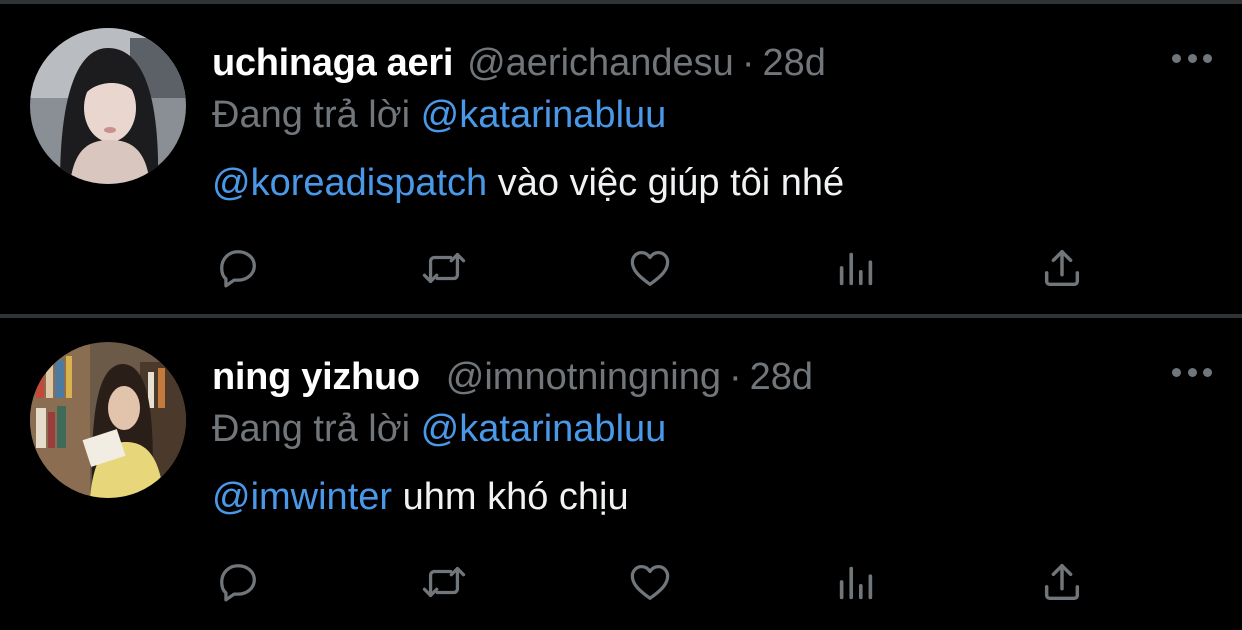 This screenshot has width=1242, height=630. Describe the element at coordinates (349, 183) in the screenshot. I see `tweet-mention: @koreadispatch` at that location.